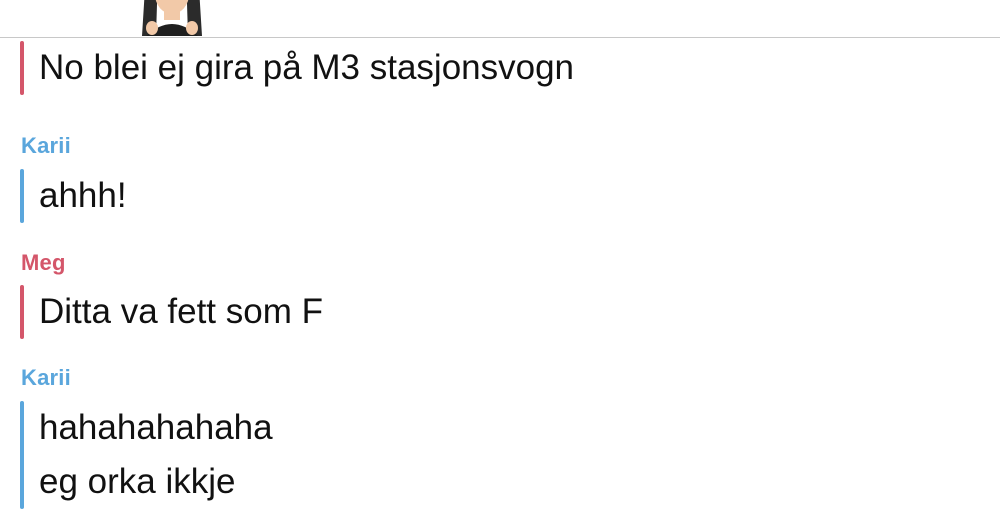  I want to click on message-bubble-meg: Ditta va fett som F, so click(171, 312).